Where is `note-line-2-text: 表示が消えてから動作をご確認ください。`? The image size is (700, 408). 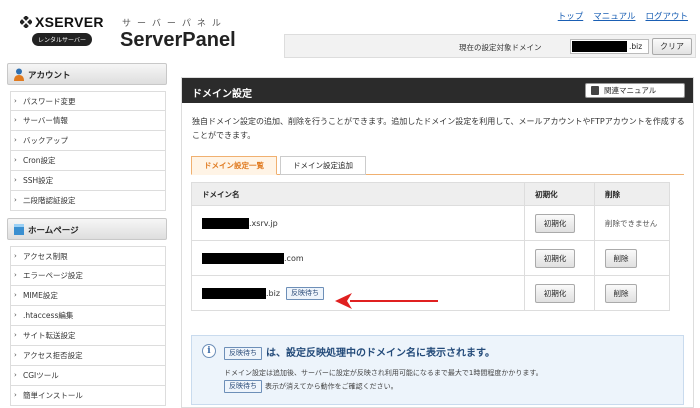
note-line-2-text: 表示が消えてから動作をご確認ください。 is located at coordinates (331, 386).